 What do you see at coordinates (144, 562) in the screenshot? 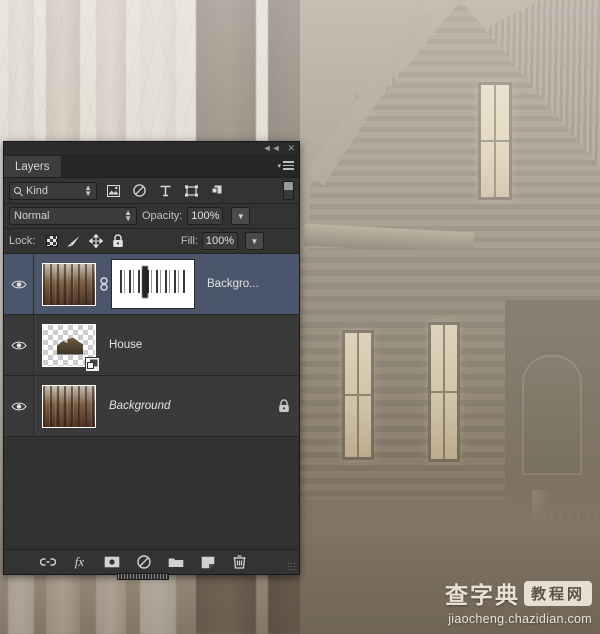
I see `new-adjustment-layer-button` at bounding box center [144, 562].